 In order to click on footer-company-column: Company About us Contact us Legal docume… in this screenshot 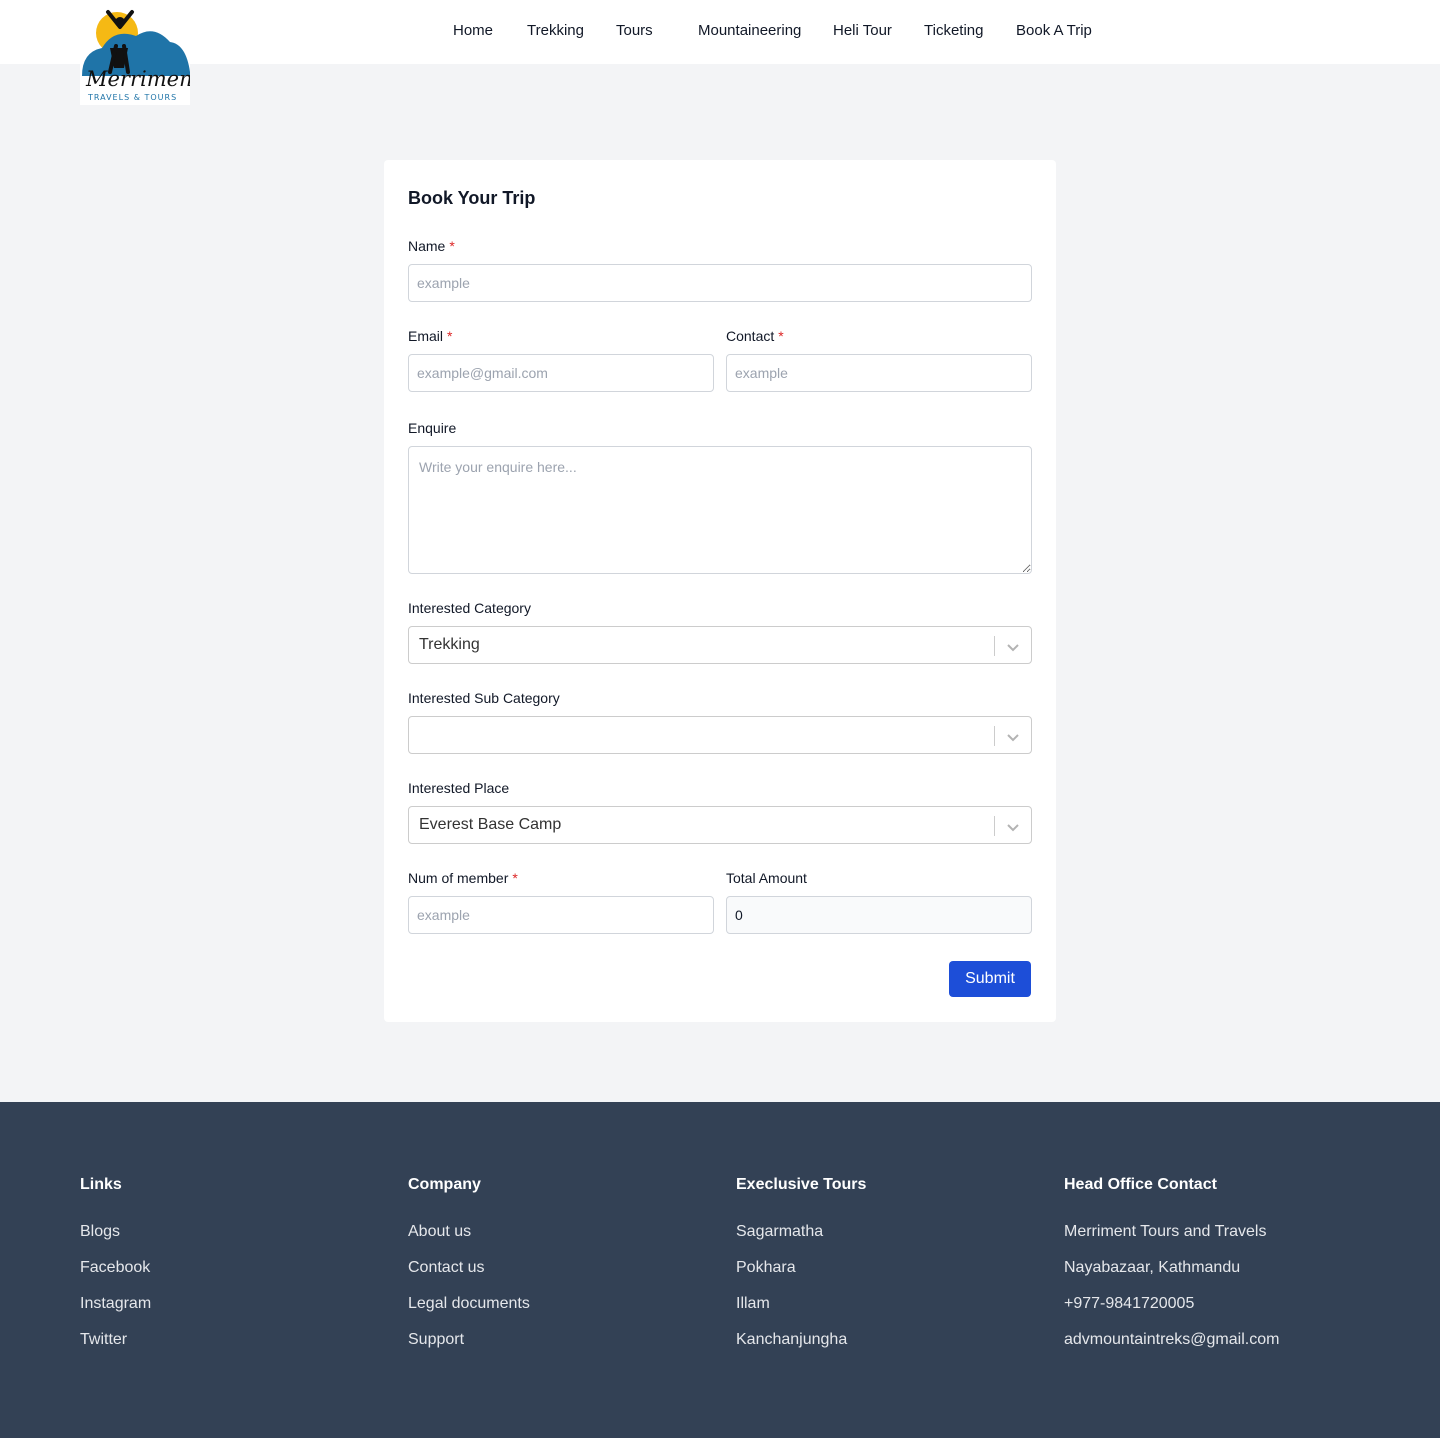, I will do `click(469, 1271)`.